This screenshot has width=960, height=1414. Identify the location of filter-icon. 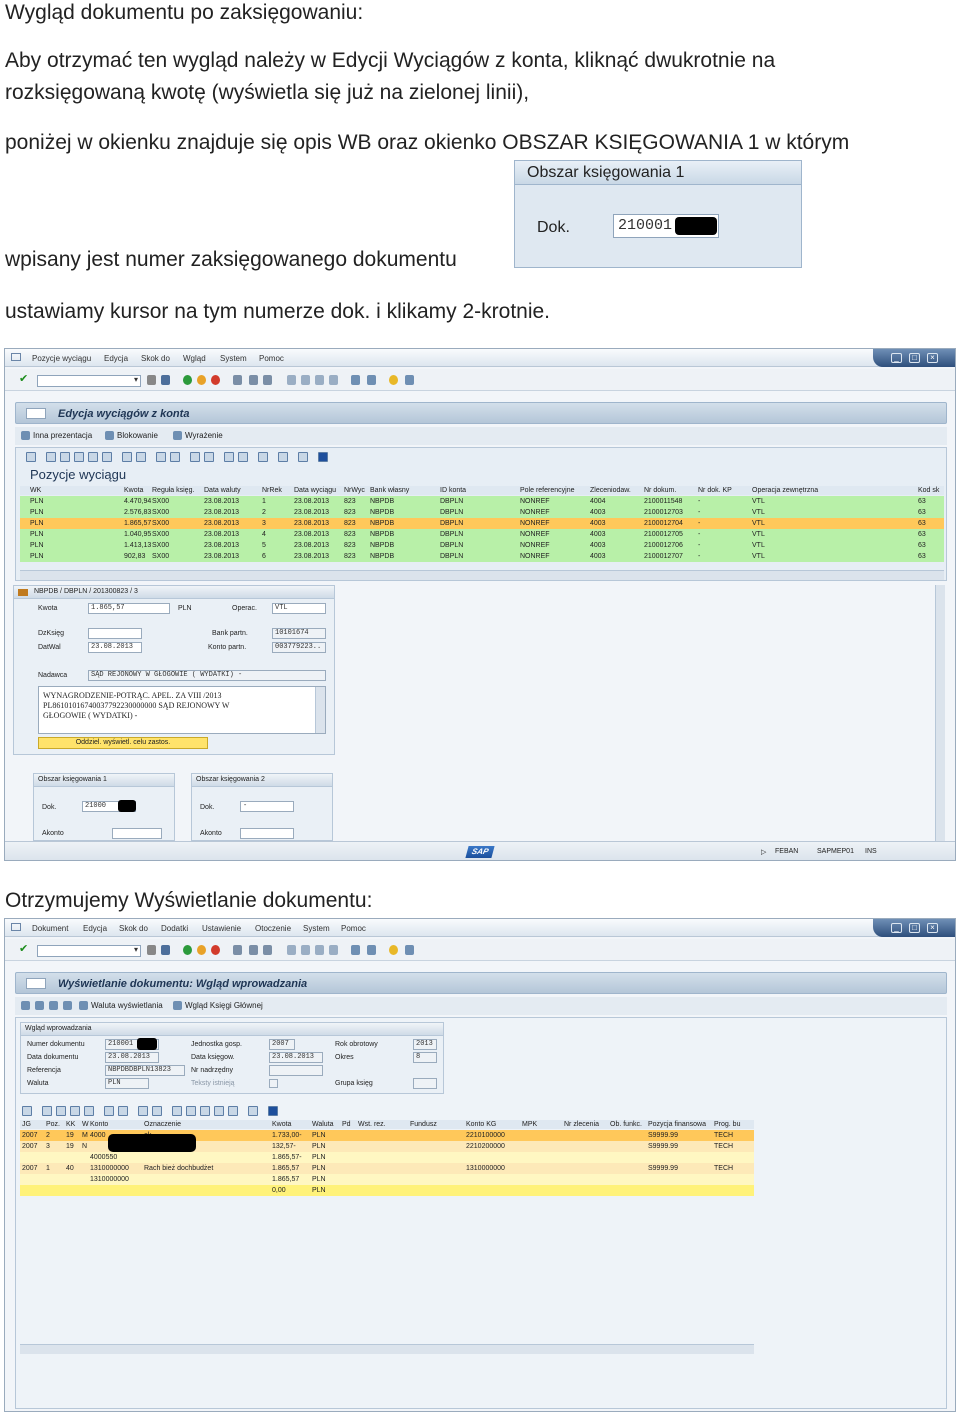
(61, 1111).